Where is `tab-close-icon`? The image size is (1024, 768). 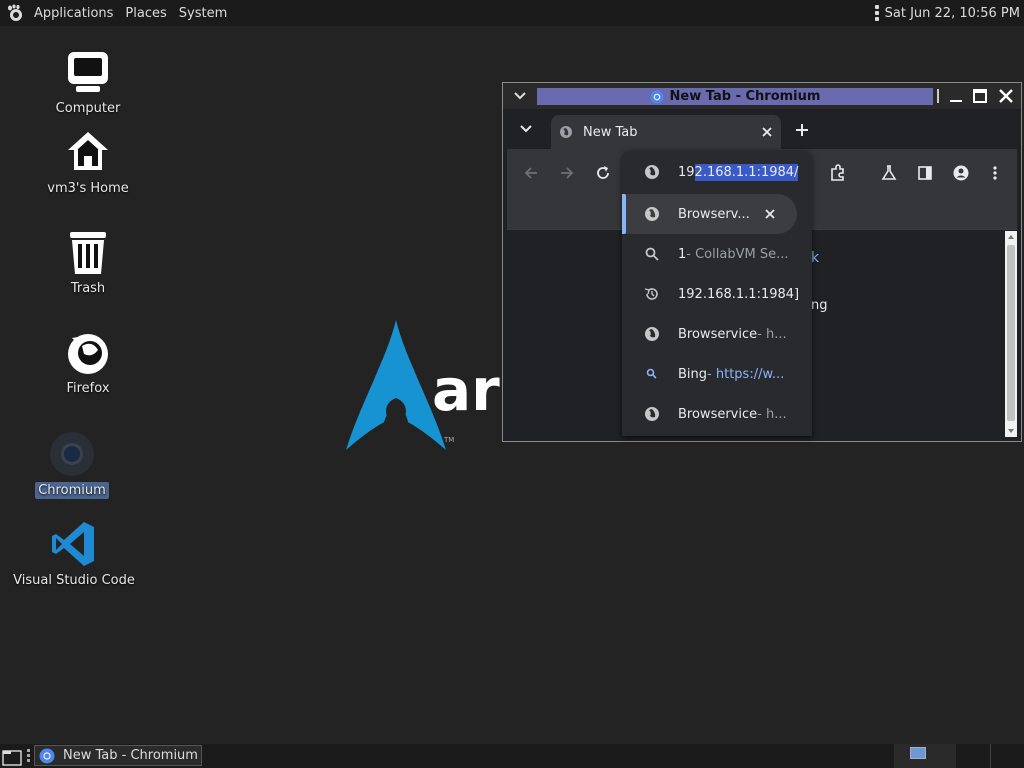
tab-close-icon is located at coordinates (767, 132).